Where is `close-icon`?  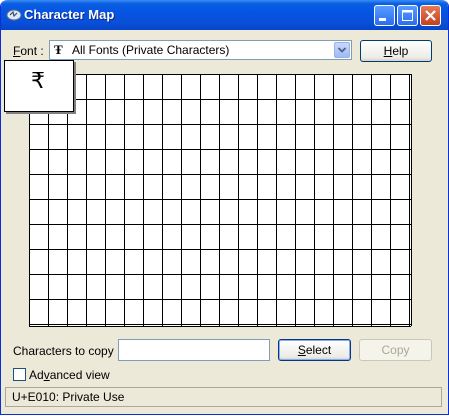 close-icon is located at coordinates (430, 15).